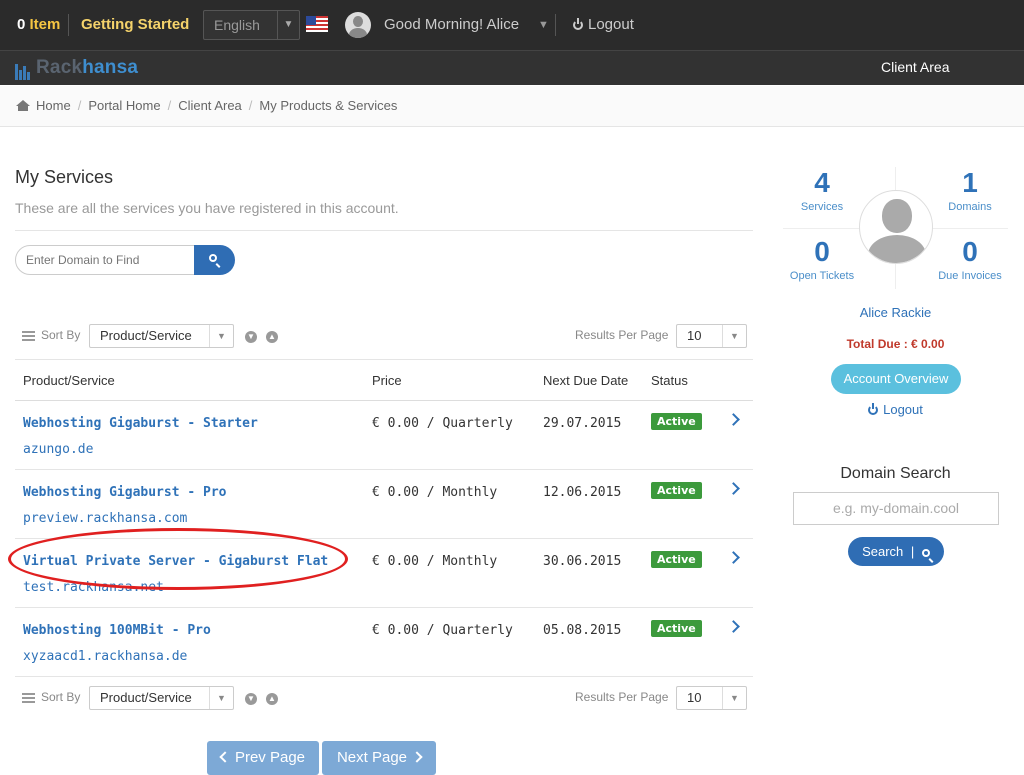  Describe the element at coordinates (970, 207) in the screenshot. I see `stat-domains-label: Domains` at that location.